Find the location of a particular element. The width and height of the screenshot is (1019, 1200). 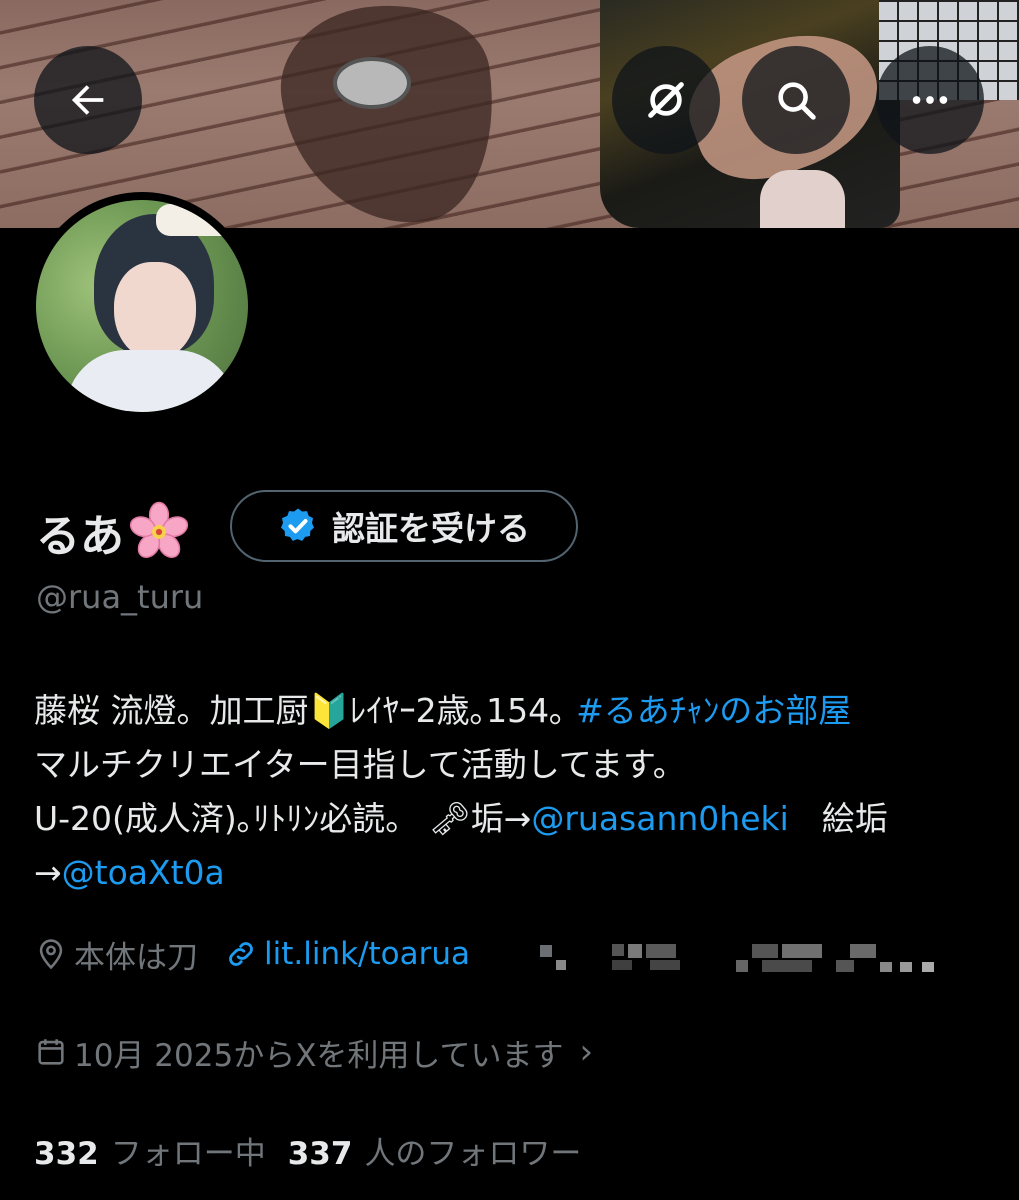

location-text: 本体は刀 is located at coordinates (136, 957).